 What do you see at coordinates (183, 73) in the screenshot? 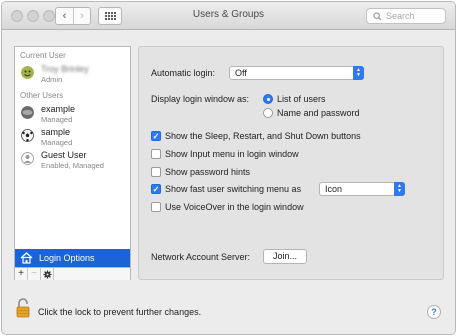
I see `automatic-login-label: Automatic login:` at bounding box center [183, 73].